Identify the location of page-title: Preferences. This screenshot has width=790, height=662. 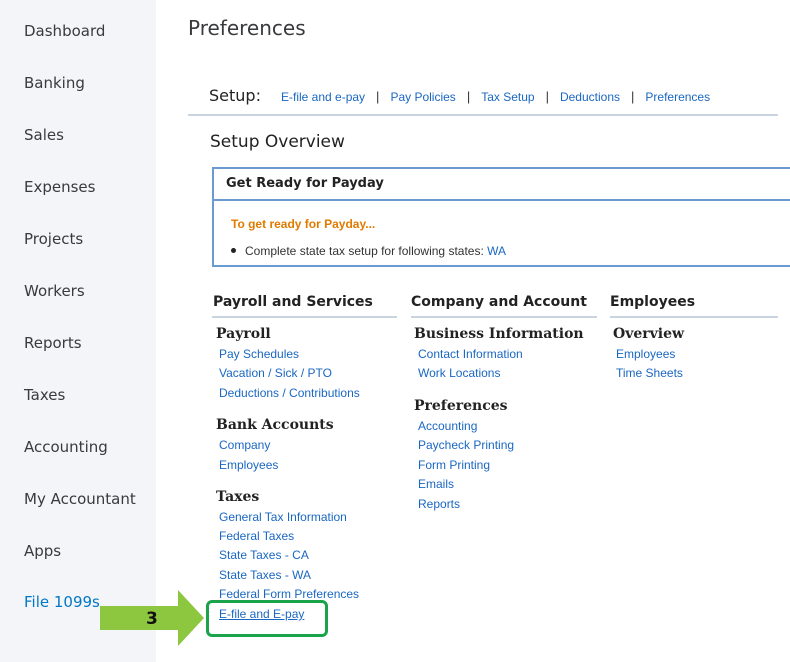
(247, 28).